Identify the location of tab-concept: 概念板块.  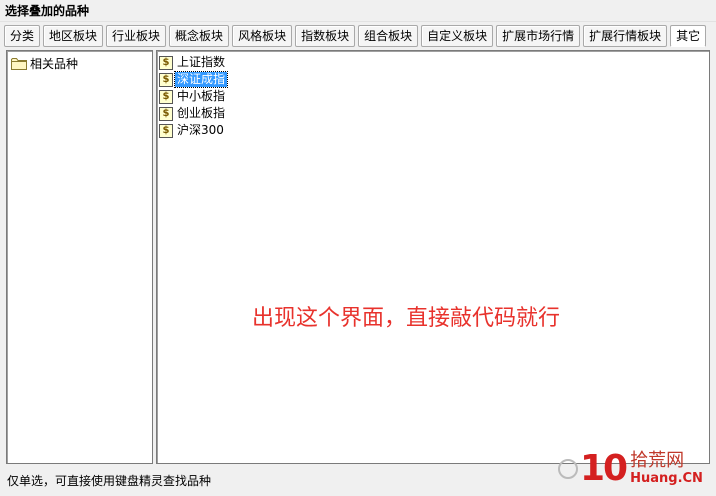
(199, 36).